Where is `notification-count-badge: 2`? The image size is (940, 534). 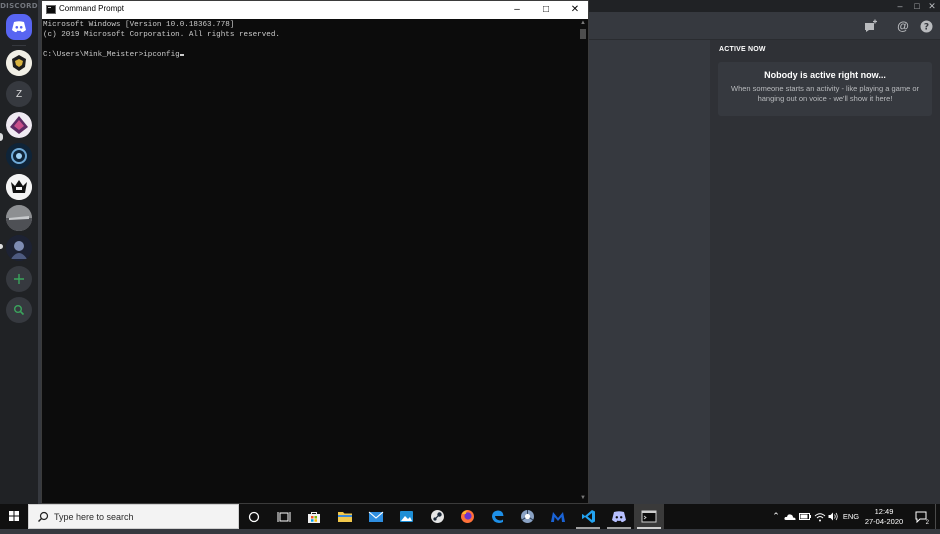
notification-count-badge: 2 is located at coordinates (927, 523).